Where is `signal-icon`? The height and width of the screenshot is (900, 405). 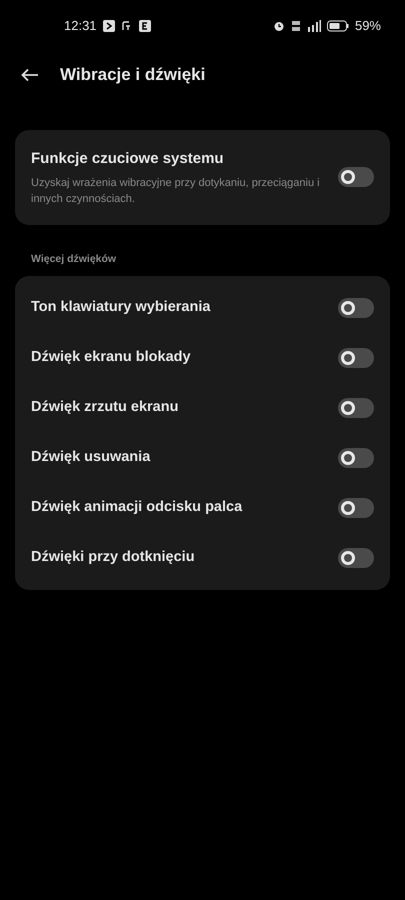
signal-icon is located at coordinates (313, 26).